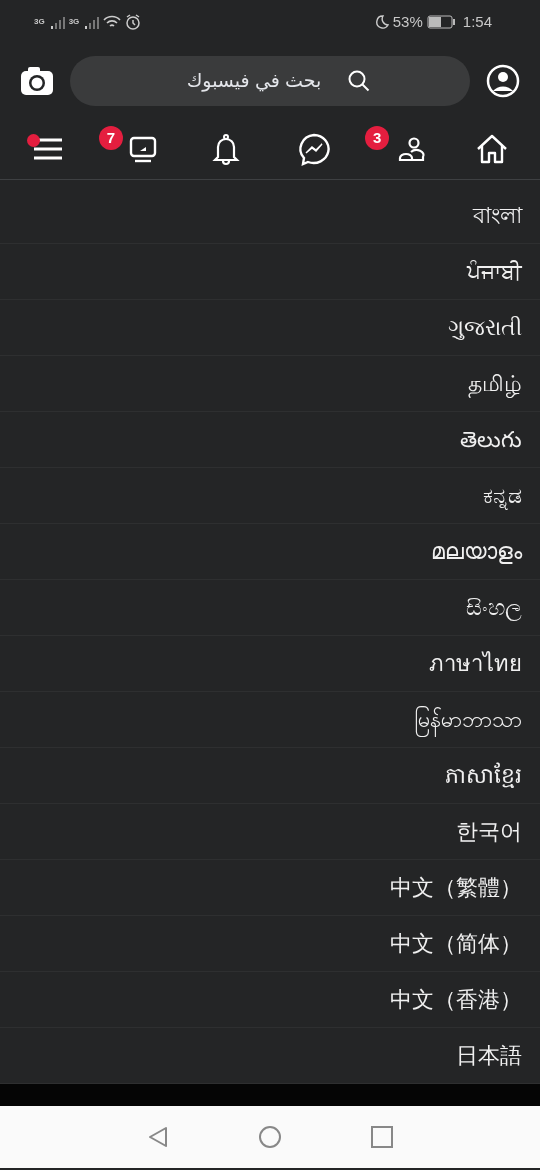  What do you see at coordinates (270, 944) in the screenshot?
I see `language-item: 中文（简体）` at bounding box center [270, 944].